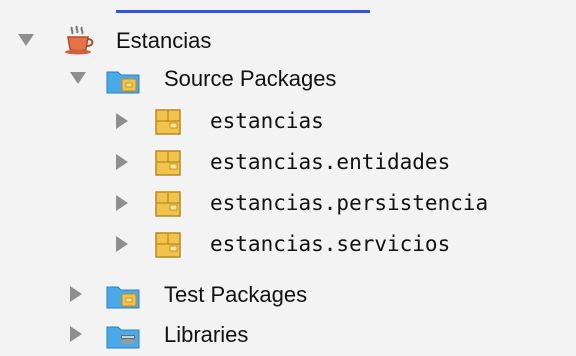 Image resolution: width=576 pixels, height=356 pixels. What do you see at coordinates (330, 244) in the screenshot?
I see `tree-node-label: estancias.servicios` at bounding box center [330, 244].